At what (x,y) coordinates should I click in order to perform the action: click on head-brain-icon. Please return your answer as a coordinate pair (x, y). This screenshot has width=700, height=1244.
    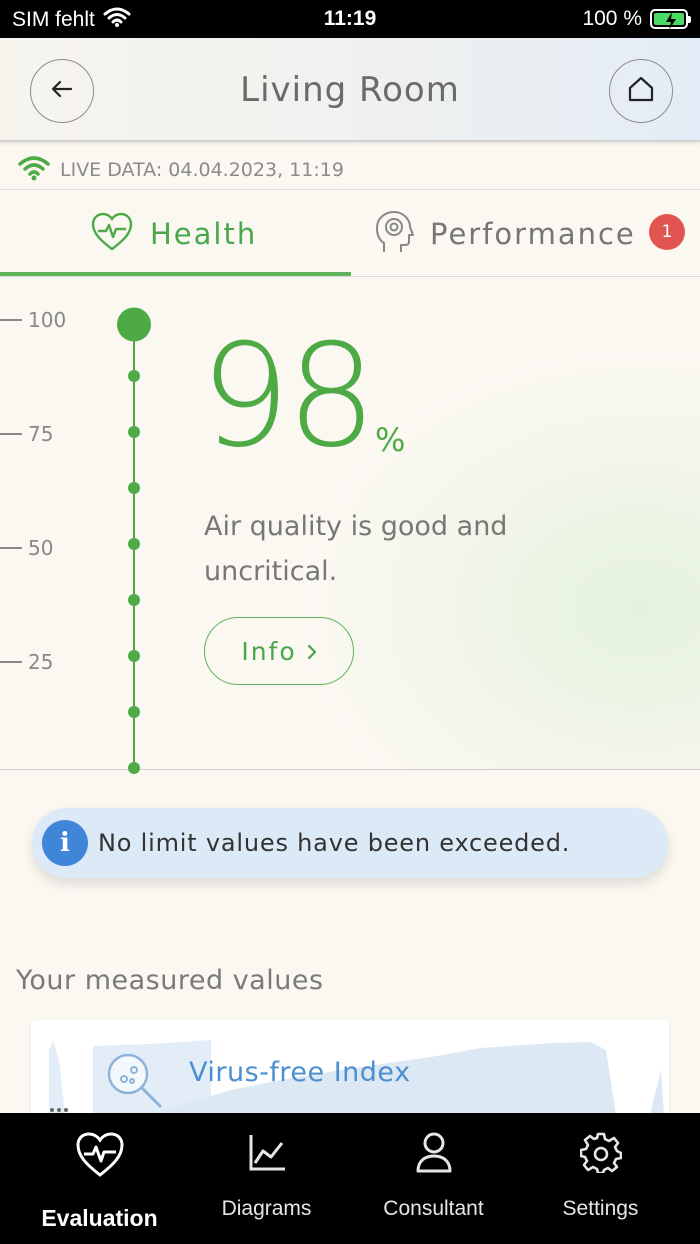
    Looking at the image, I should click on (394, 234).